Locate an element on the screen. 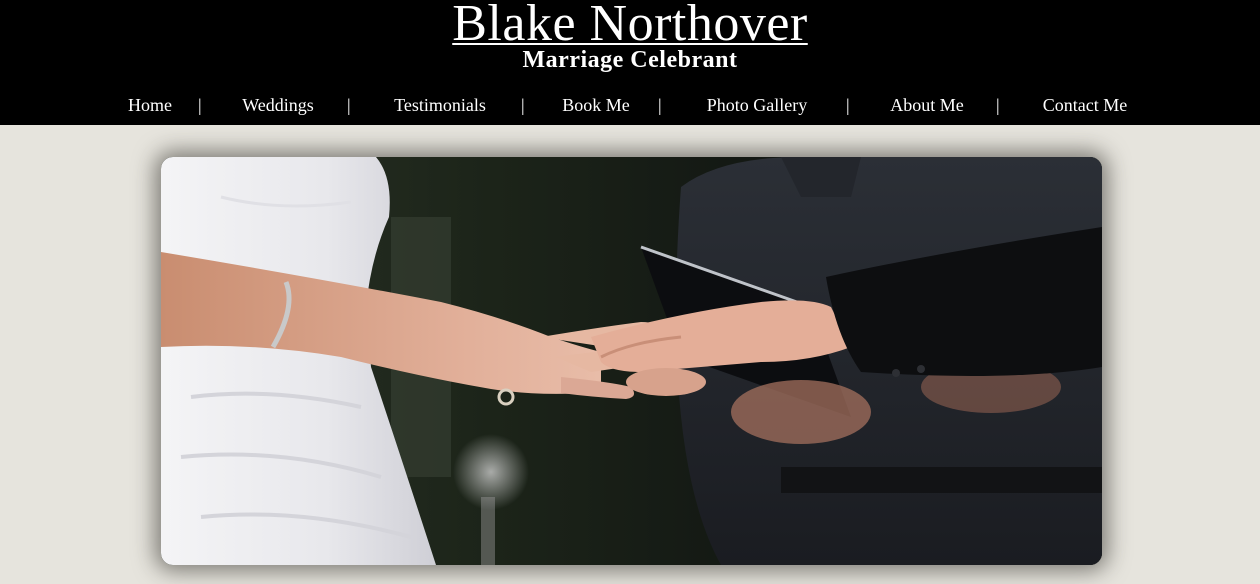  nav-link-about-me: About Me is located at coordinates (927, 105).